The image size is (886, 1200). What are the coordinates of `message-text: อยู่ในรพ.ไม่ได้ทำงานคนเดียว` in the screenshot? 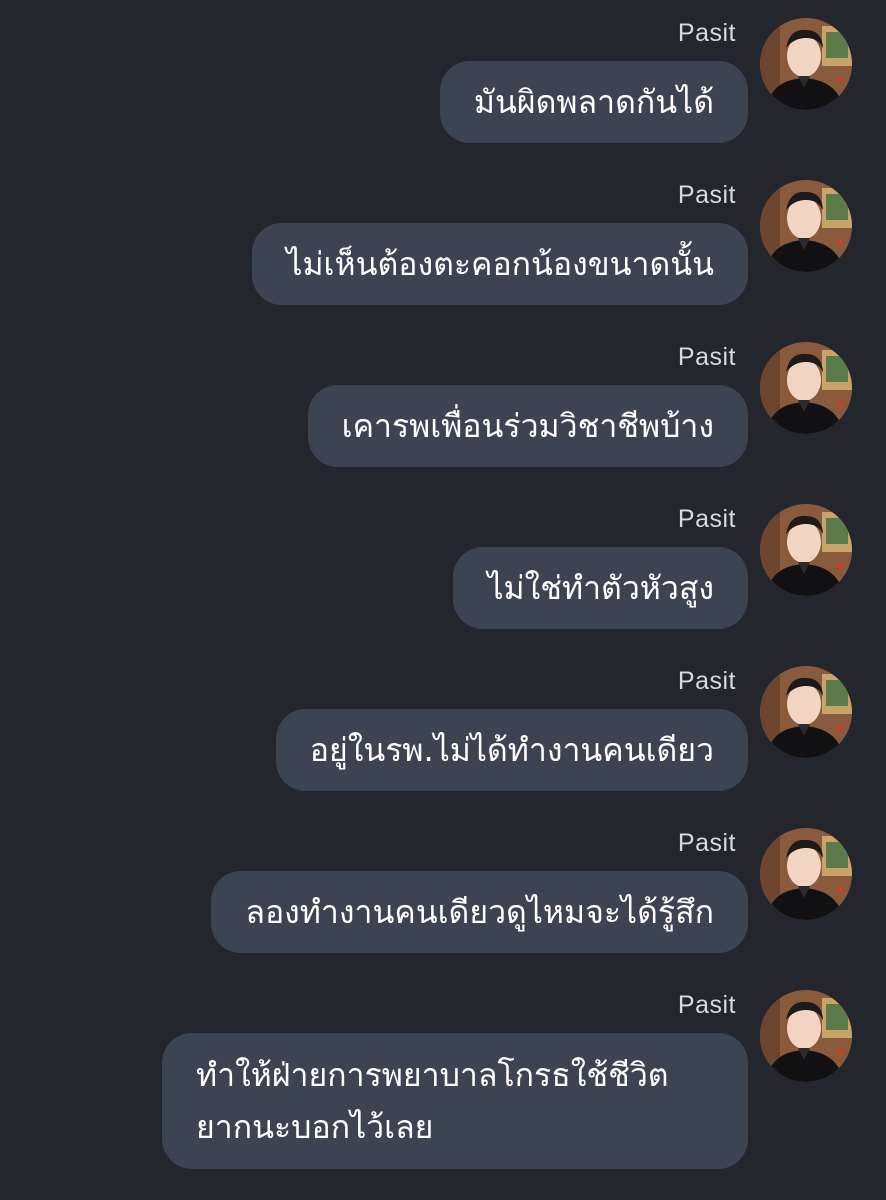 It's located at (511, 750).